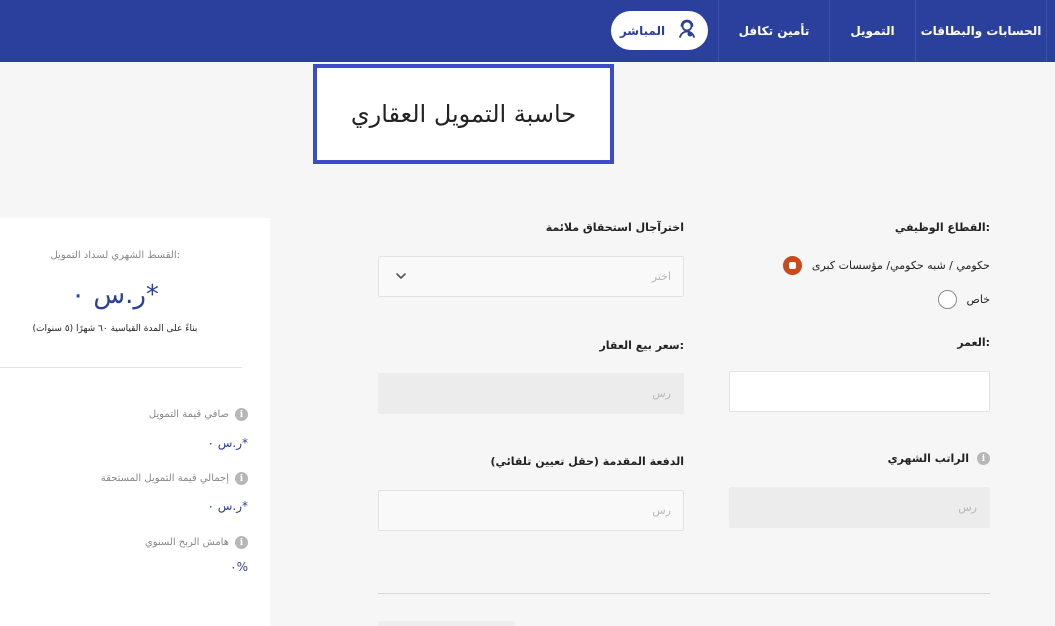 This screenshot has height=626, width=1055. What do you see at coordinates (859, 391) in the screenshot?
I see `age-input` at bounding box center [859, 391].